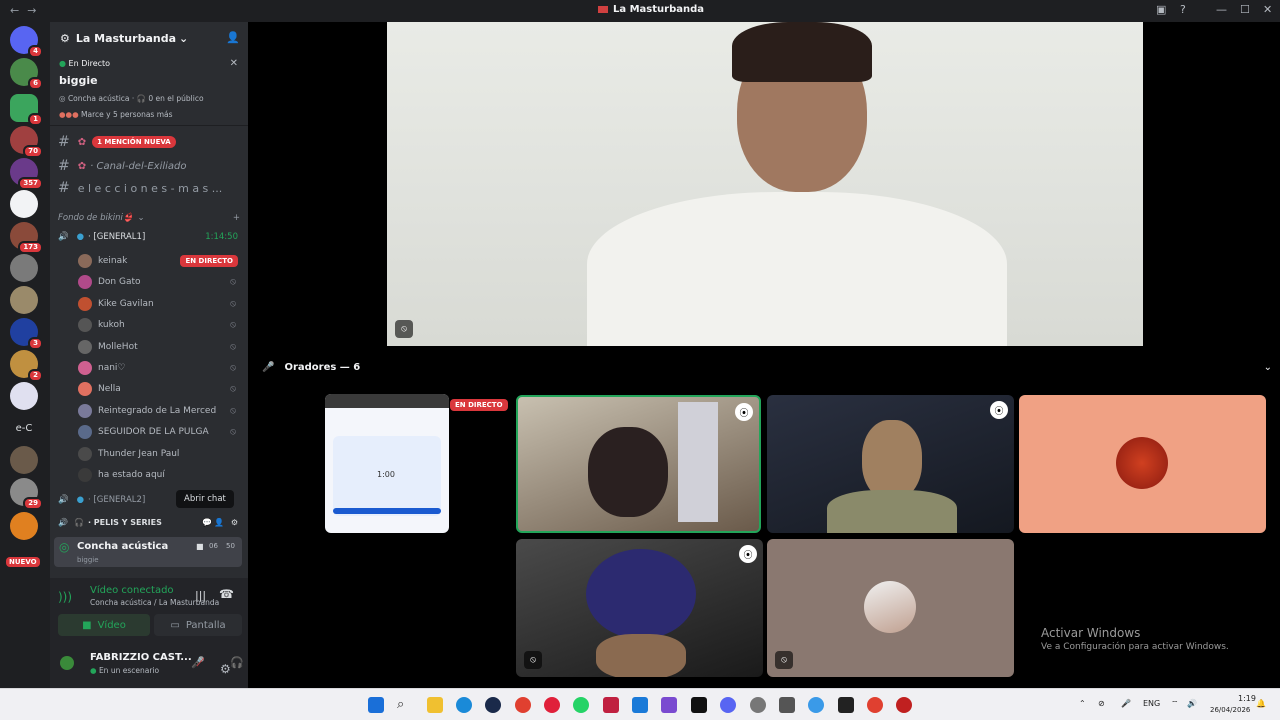 Image resolution: width=1280 pixels, height=720 pixels. Describe the element at coordinates (24, 428) in the screenshot. I see `server-text-icon: e-C` at that location.